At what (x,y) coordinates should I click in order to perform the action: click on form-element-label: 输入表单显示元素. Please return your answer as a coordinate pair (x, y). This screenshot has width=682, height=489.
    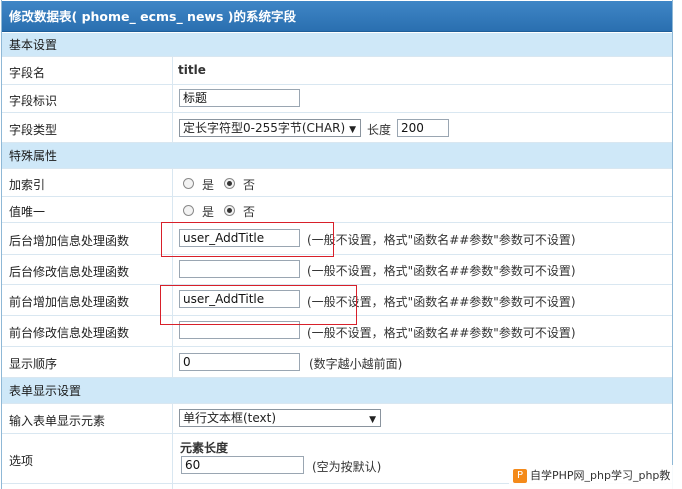
    Looking at the image, I should click on (57, 421).